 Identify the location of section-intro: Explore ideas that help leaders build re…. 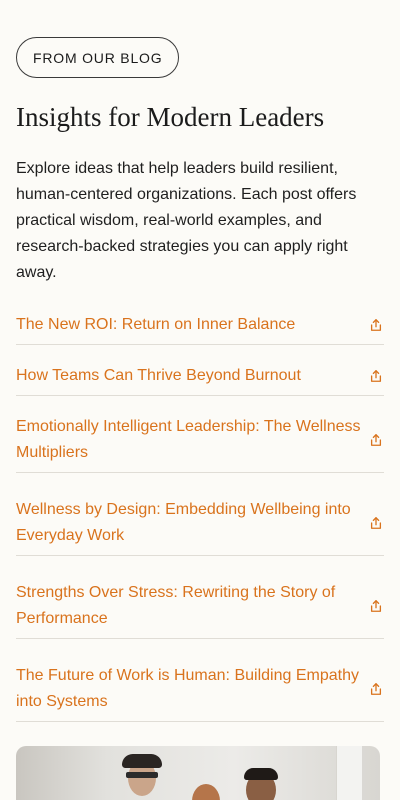
(186, 220).